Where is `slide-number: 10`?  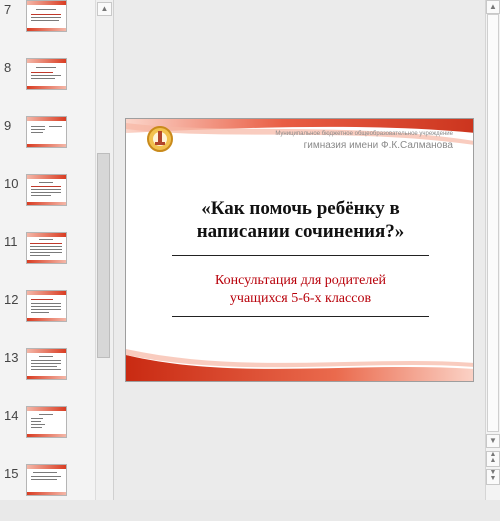 slide-number: 10 is located at coordinates (11, 183).